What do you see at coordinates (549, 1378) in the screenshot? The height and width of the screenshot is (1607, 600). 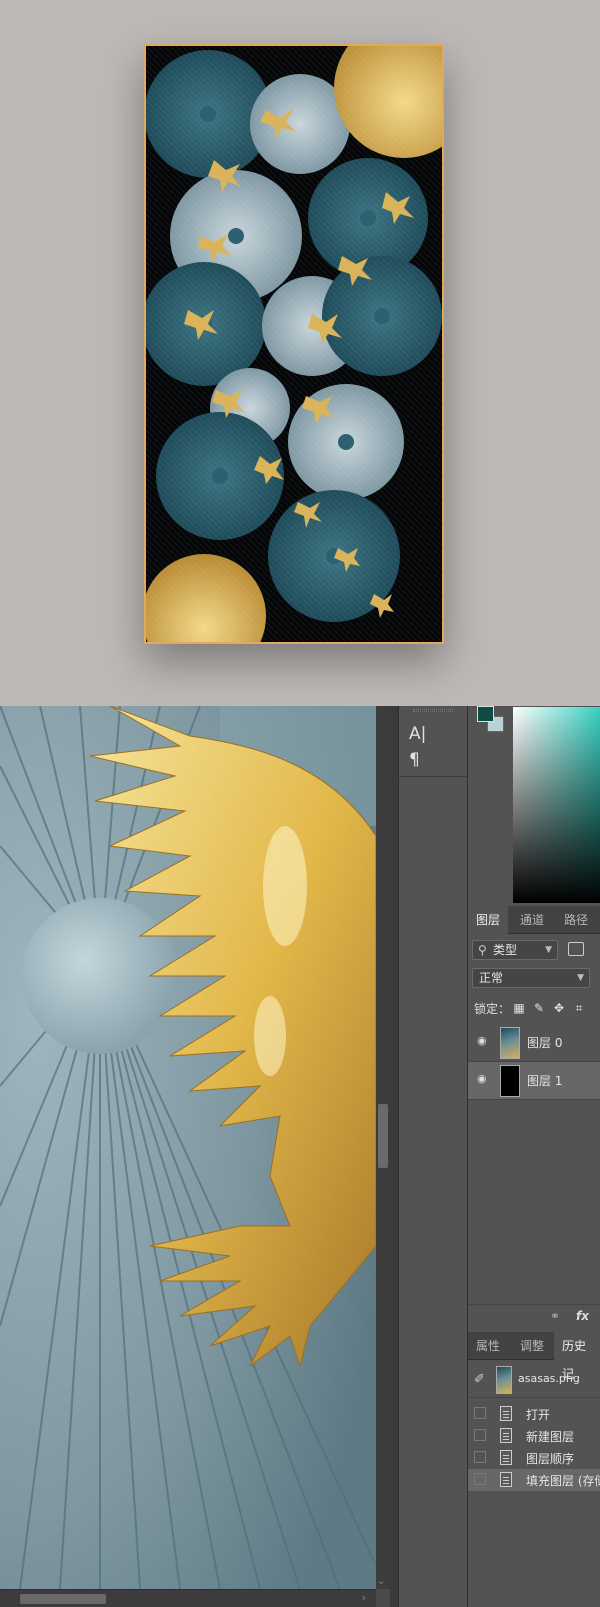 I see `snapshot-name: asasas.png` at bounding box center [549, 1378].